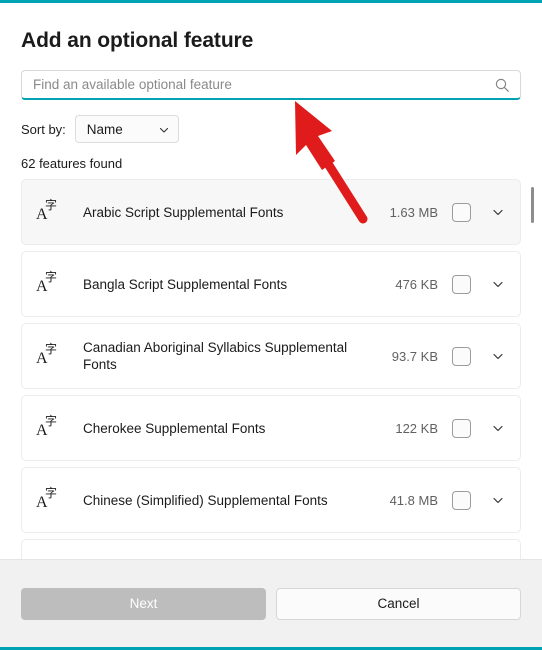 The width and height of the screenshot is (542, 650). I want to click on cancel-button: Cancel, so click(398, 603).